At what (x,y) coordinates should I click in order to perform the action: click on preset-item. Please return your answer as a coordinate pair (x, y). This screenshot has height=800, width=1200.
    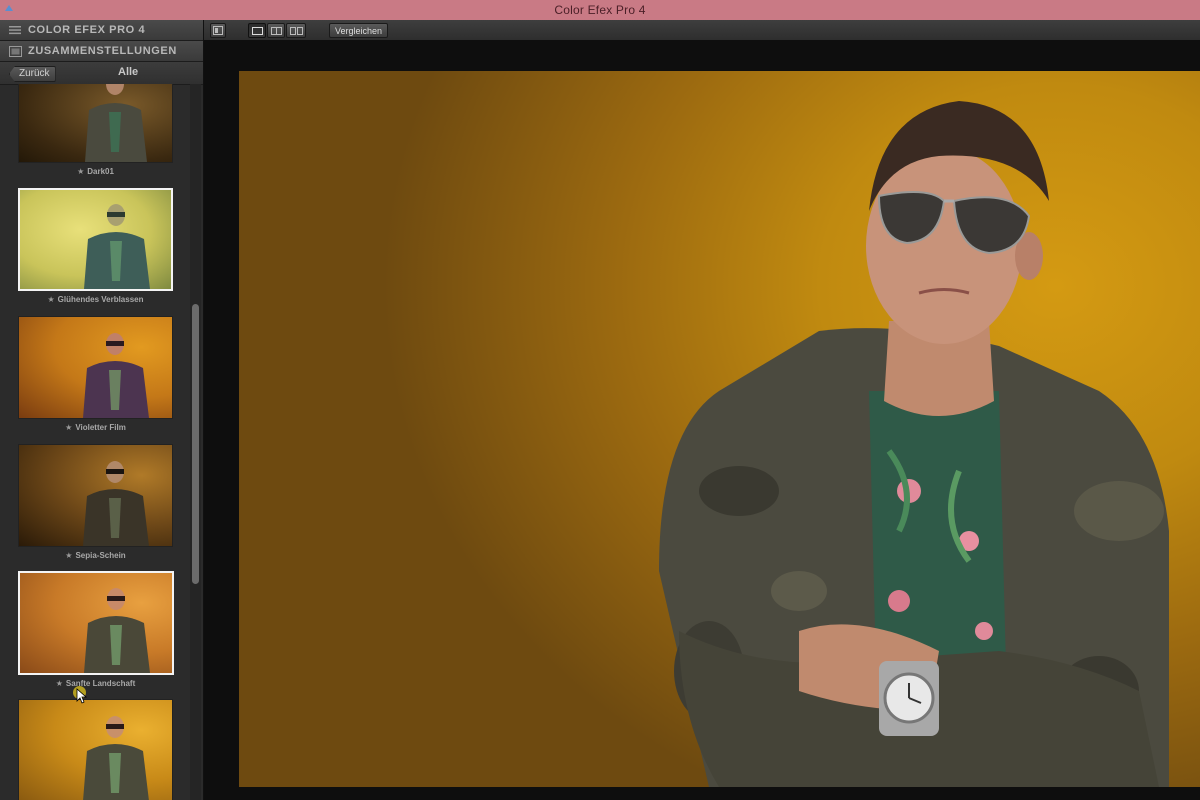
    Looking at the image, I should click on (95, 749).